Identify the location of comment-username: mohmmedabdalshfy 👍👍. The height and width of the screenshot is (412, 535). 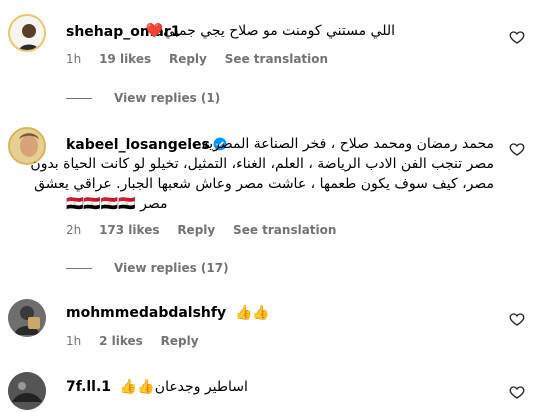
(168, 313).